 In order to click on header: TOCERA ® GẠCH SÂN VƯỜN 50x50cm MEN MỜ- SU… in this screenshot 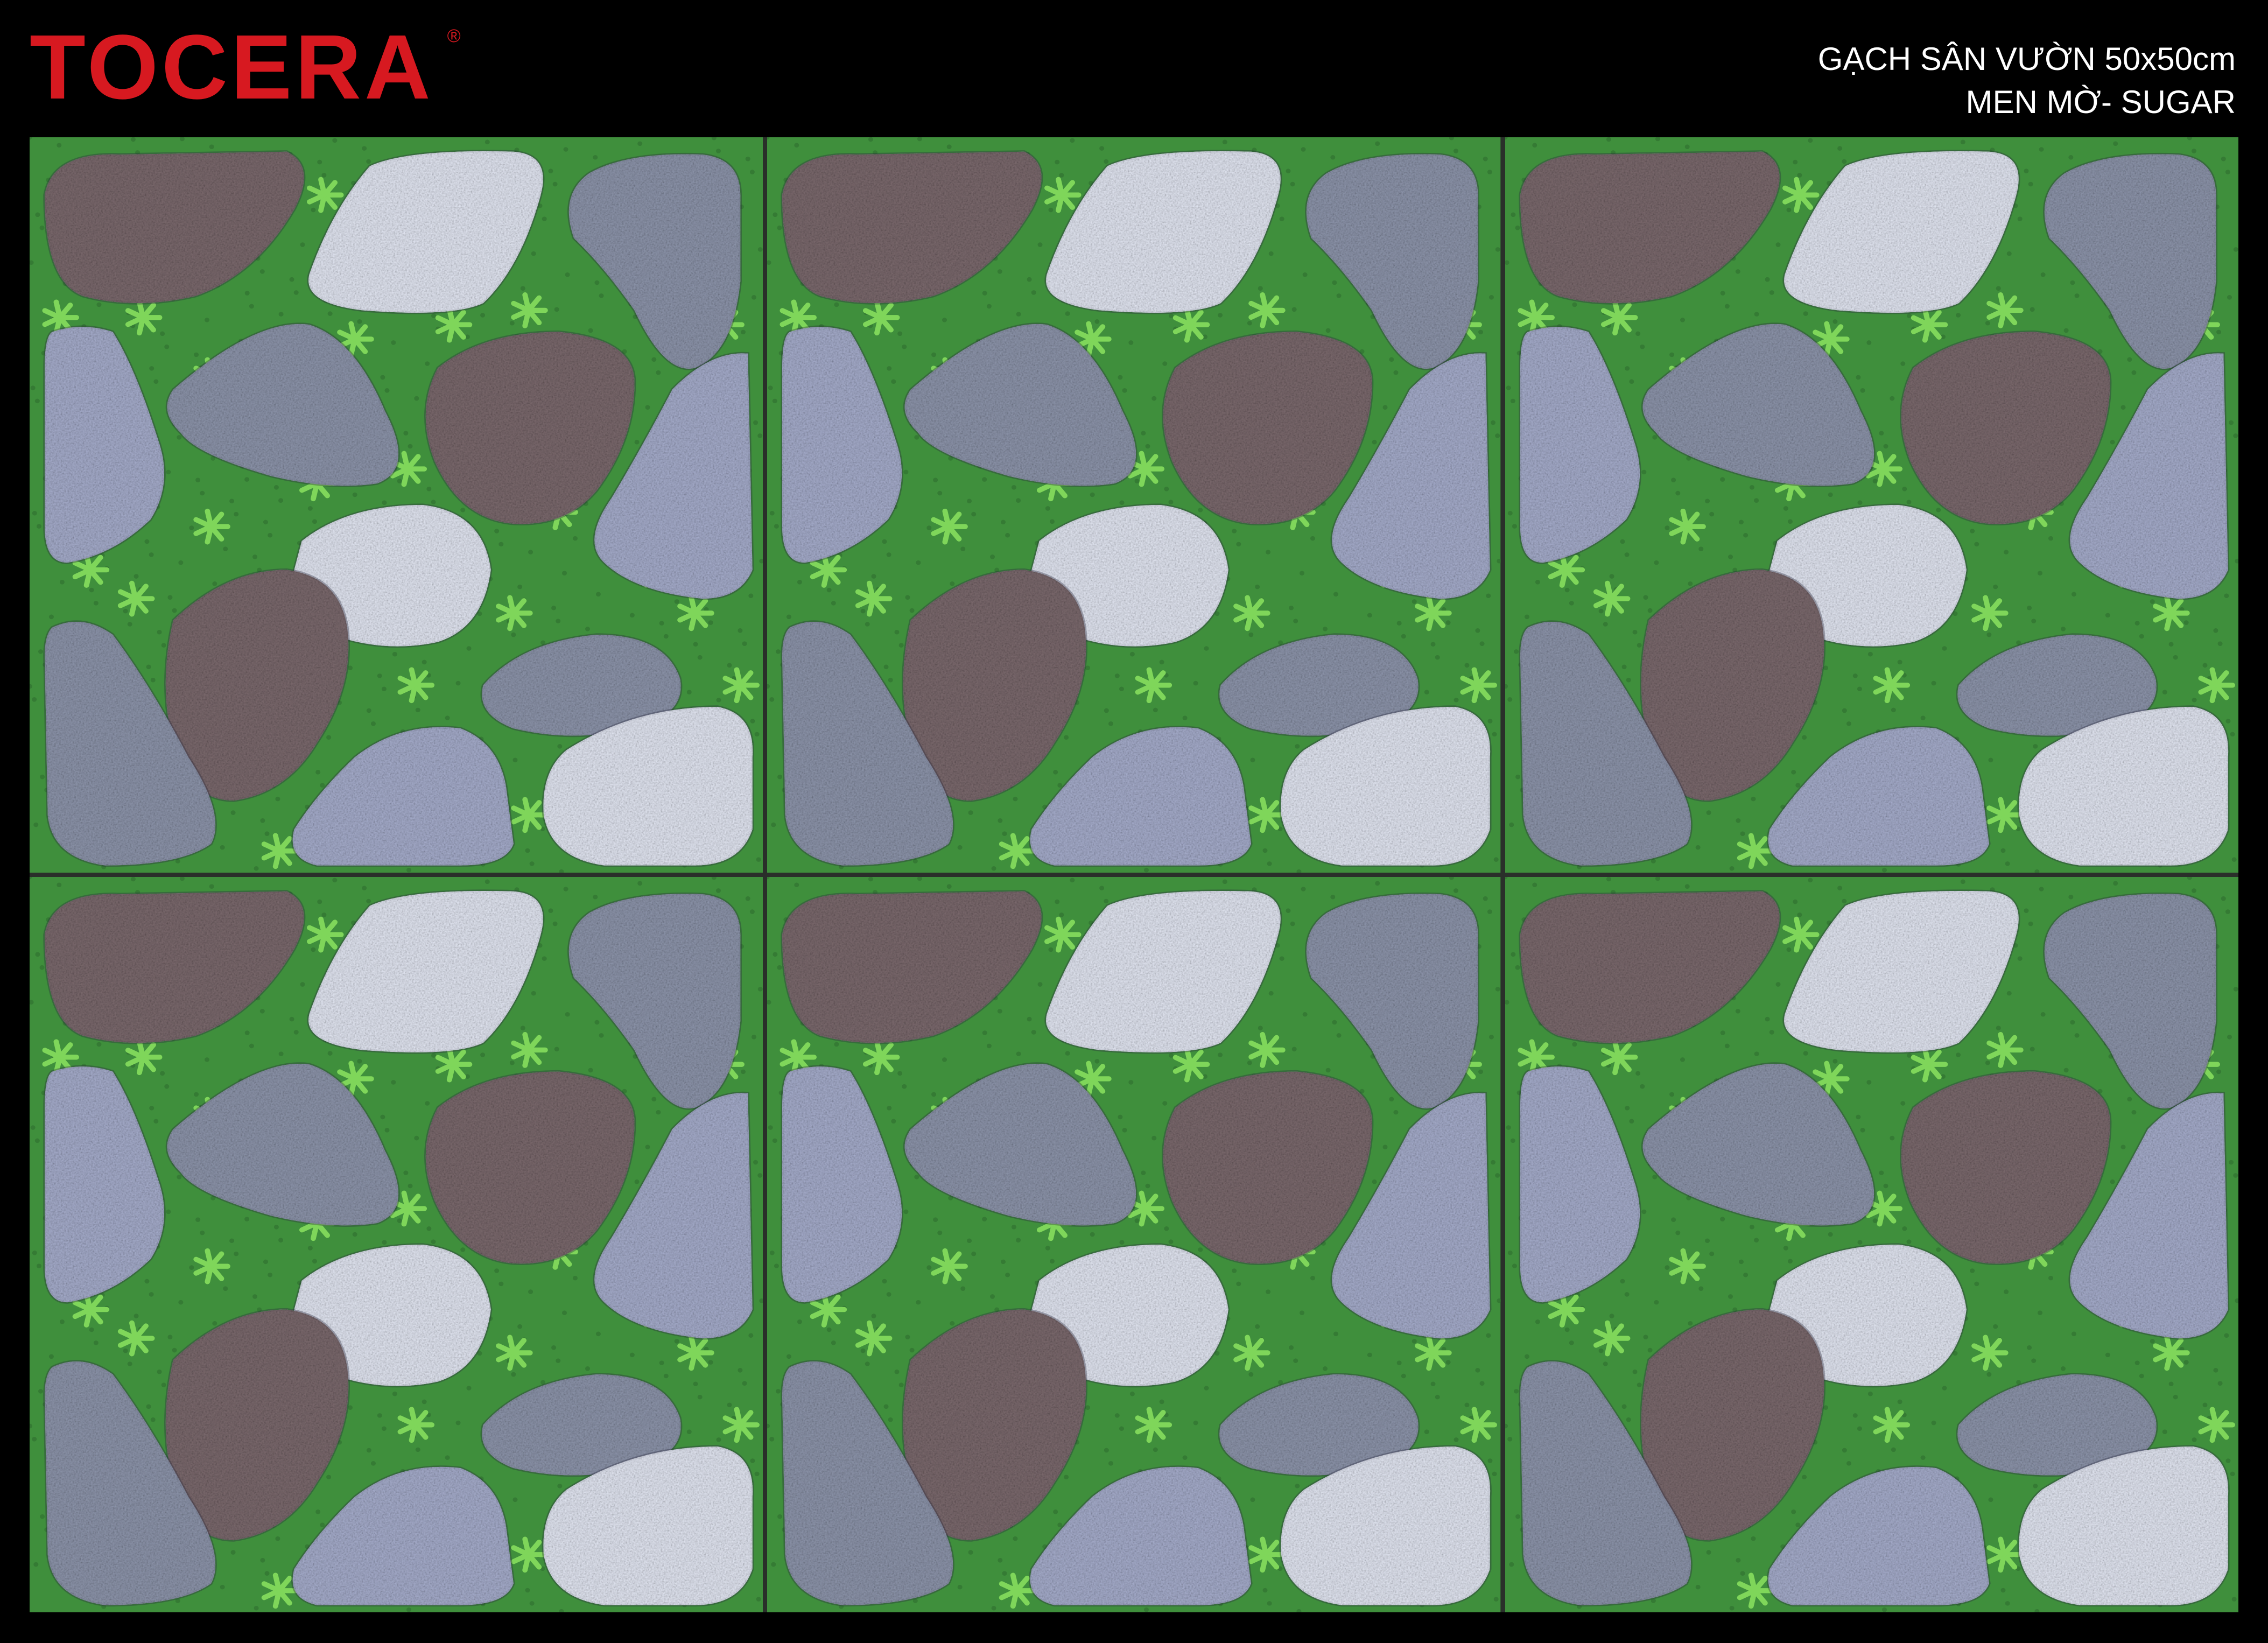, I will do `click(1134, 67)`.